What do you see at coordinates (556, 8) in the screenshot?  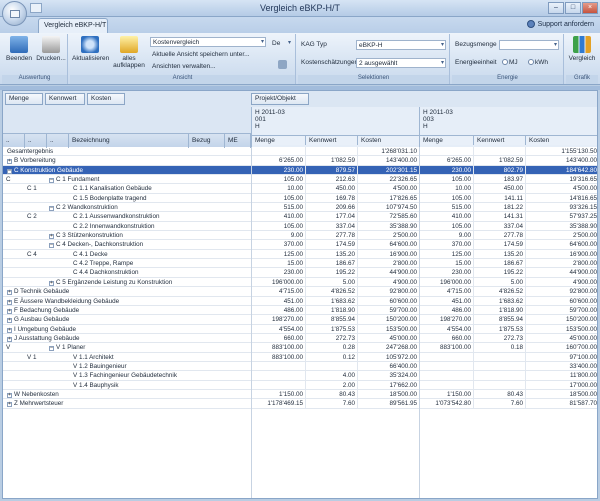 I see `minimize-button: –` at bounding box center [556, 8].